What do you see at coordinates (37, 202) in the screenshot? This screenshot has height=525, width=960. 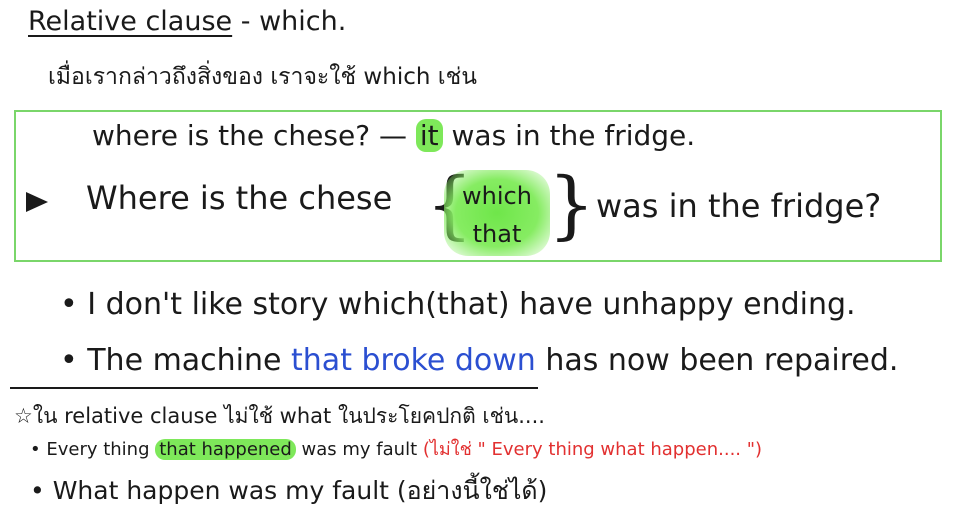 I see `pointer-arrow-icon` at bounding box center [37, 202].